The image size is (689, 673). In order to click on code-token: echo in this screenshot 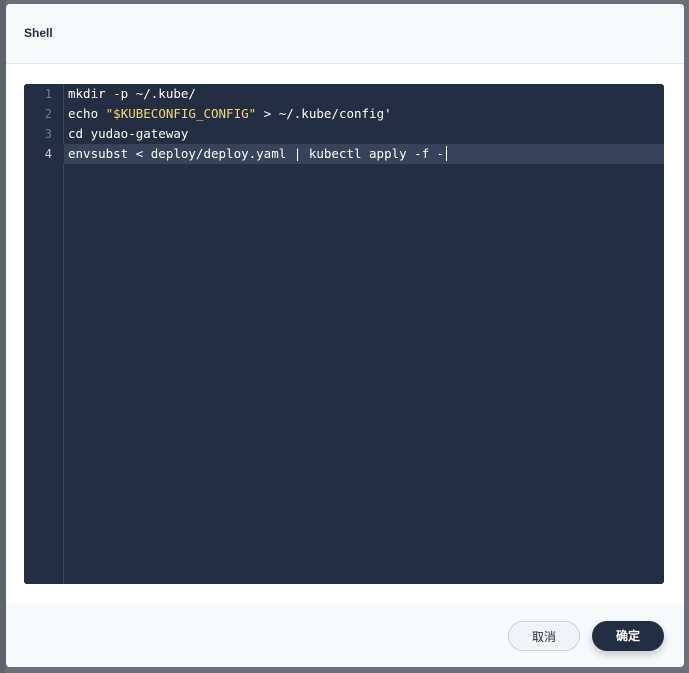, I will do `click(87, 113)`.